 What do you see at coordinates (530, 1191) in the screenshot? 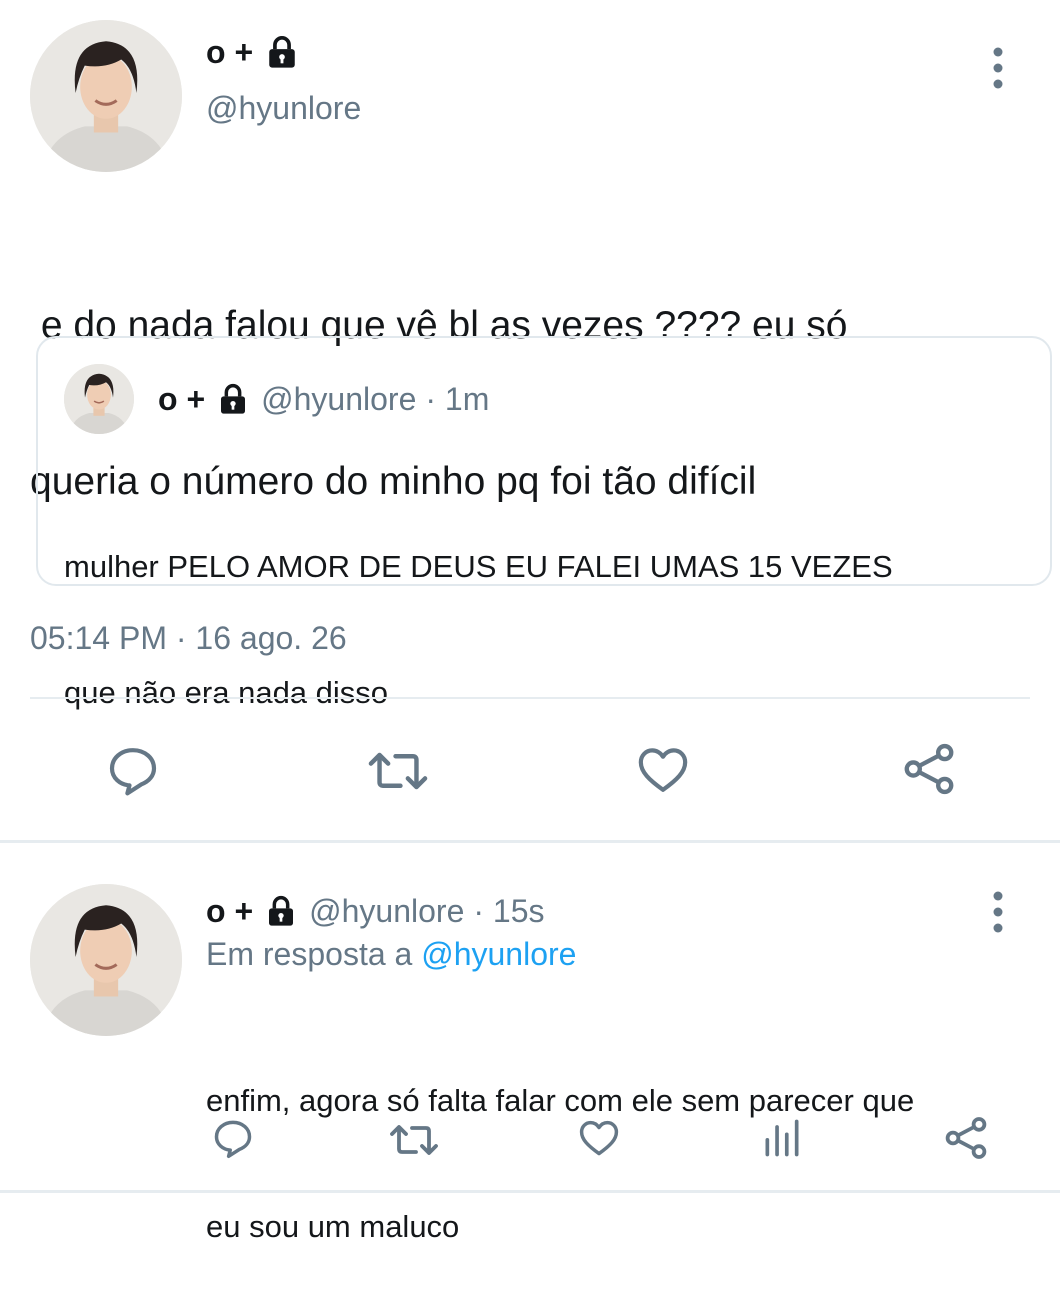
I see `bottom-separator` at bounding box center [530, 1191].